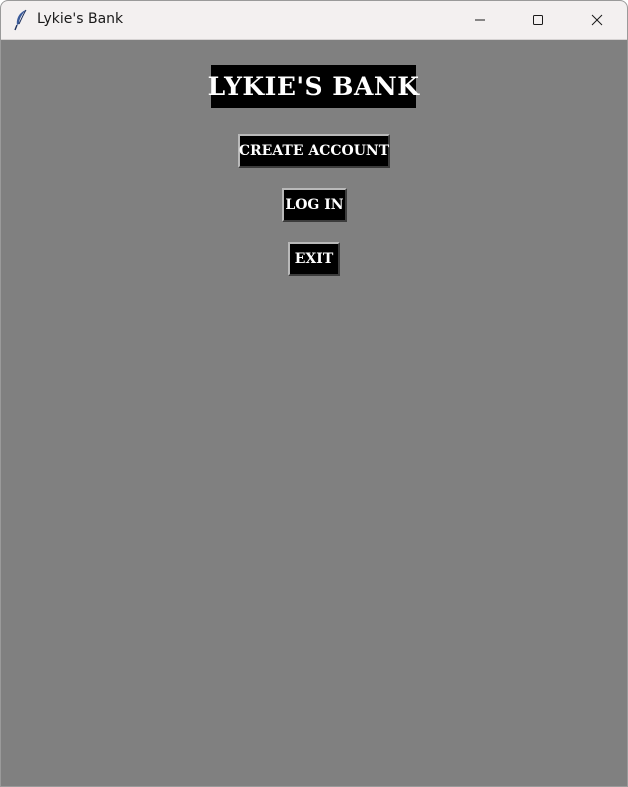 The image size is (628, 787). I want to click on close-icon, so click(597, 20).